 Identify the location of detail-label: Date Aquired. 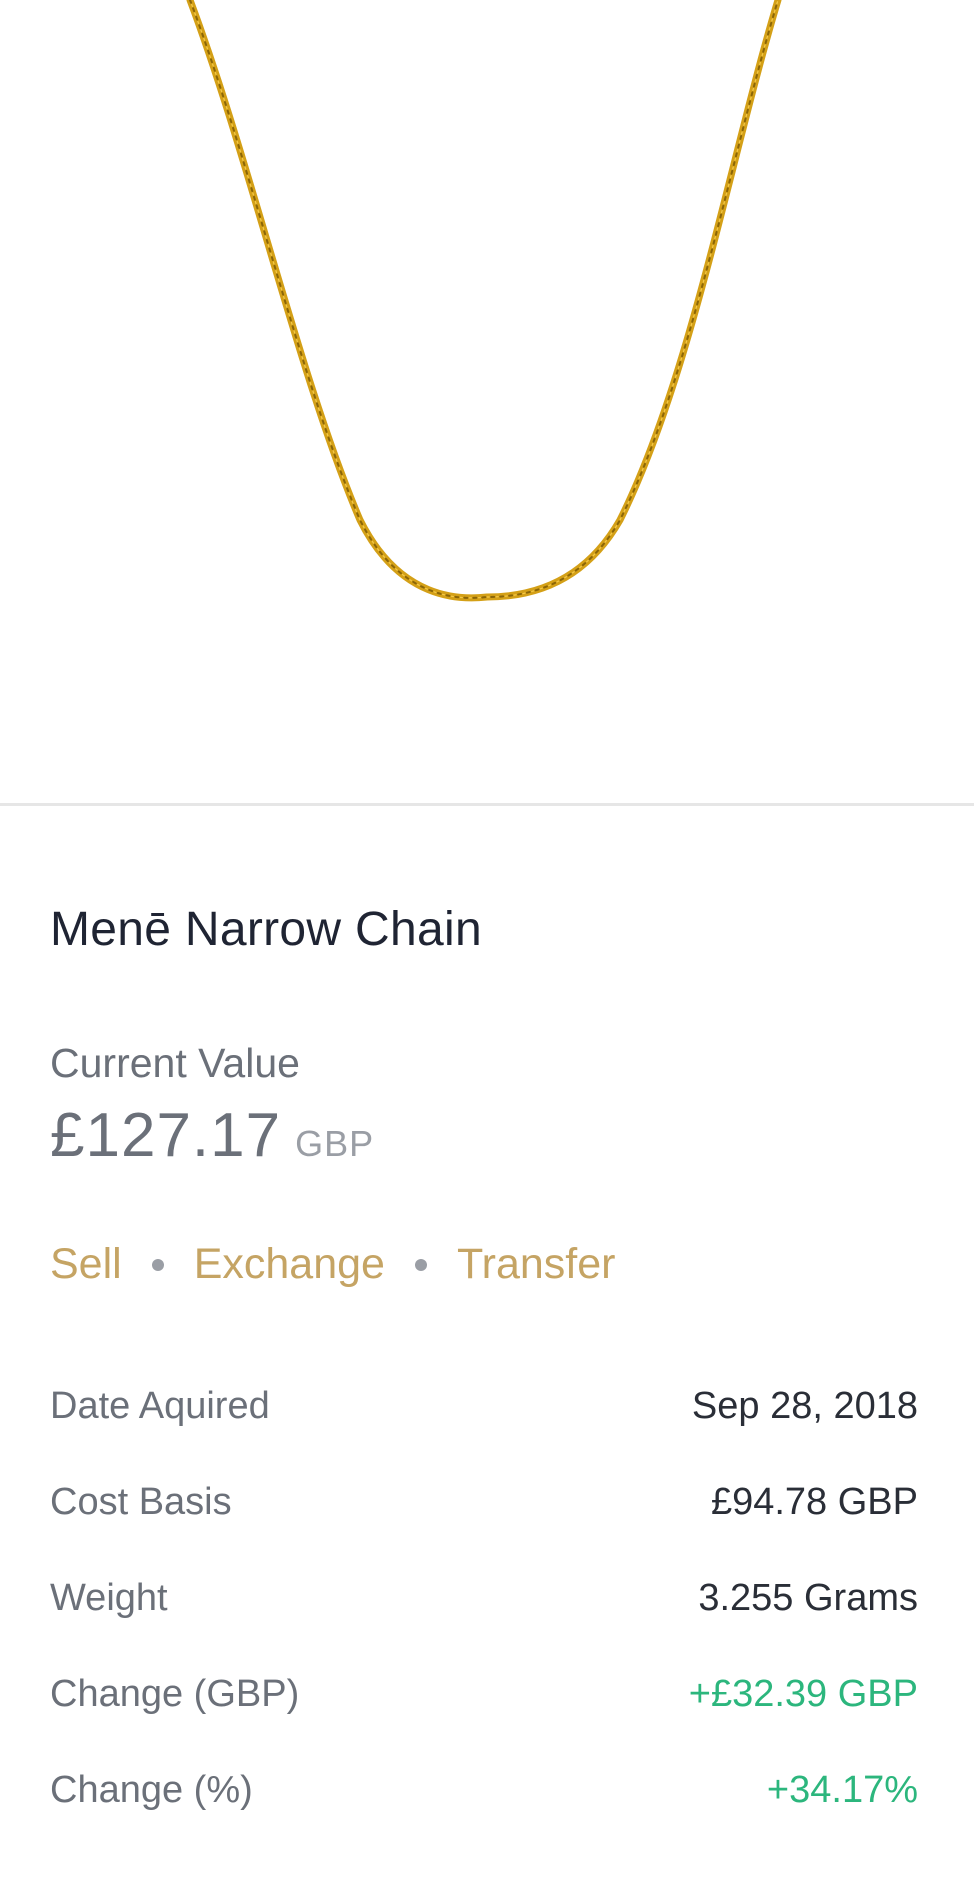
(160, 1406).